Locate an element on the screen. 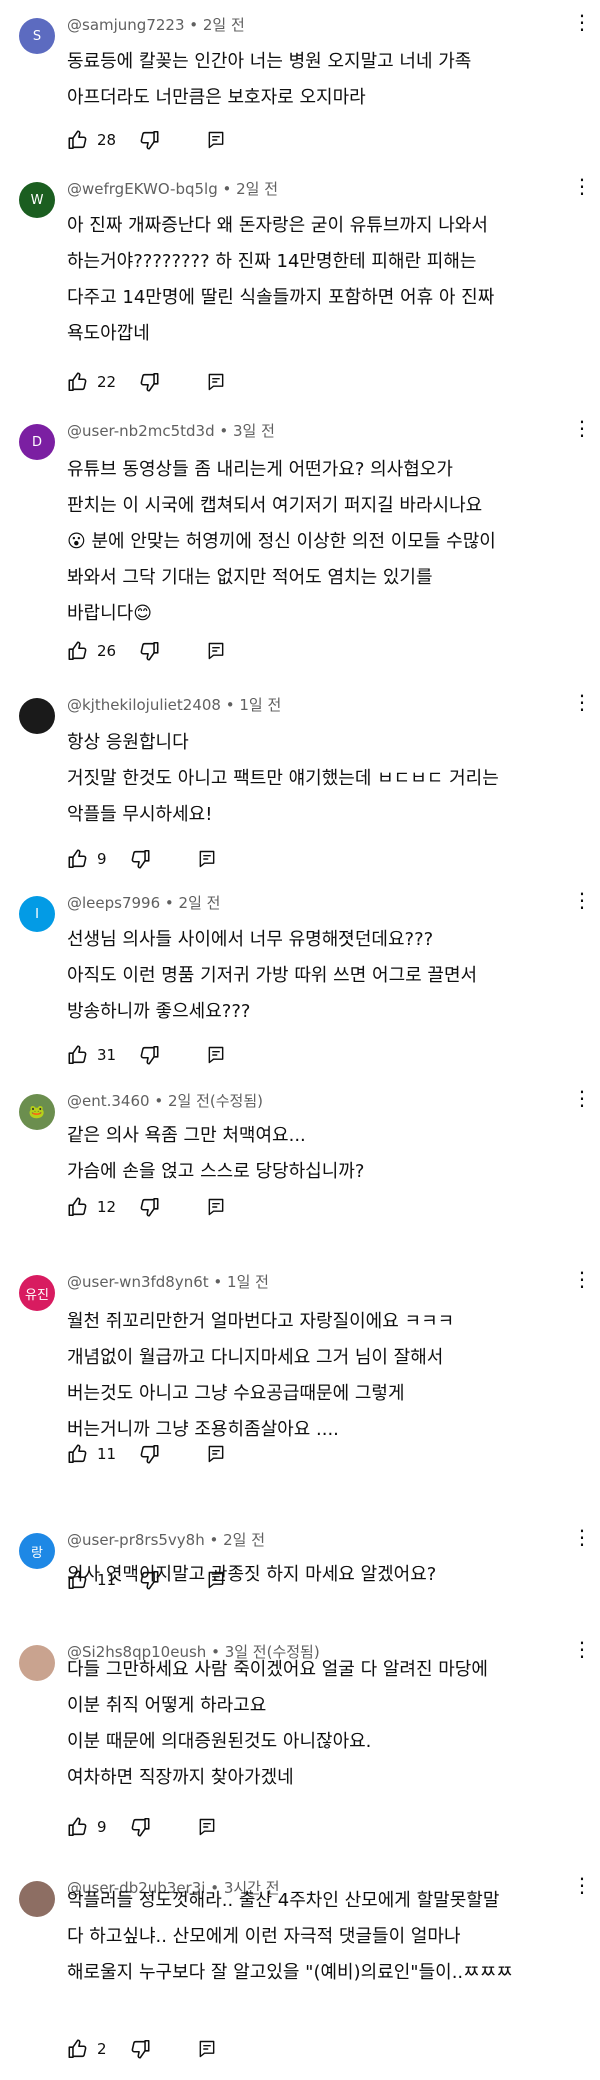 This screenshot has width=600, height=2080. comment-actions: 22 is located at coordinates (146, 382).